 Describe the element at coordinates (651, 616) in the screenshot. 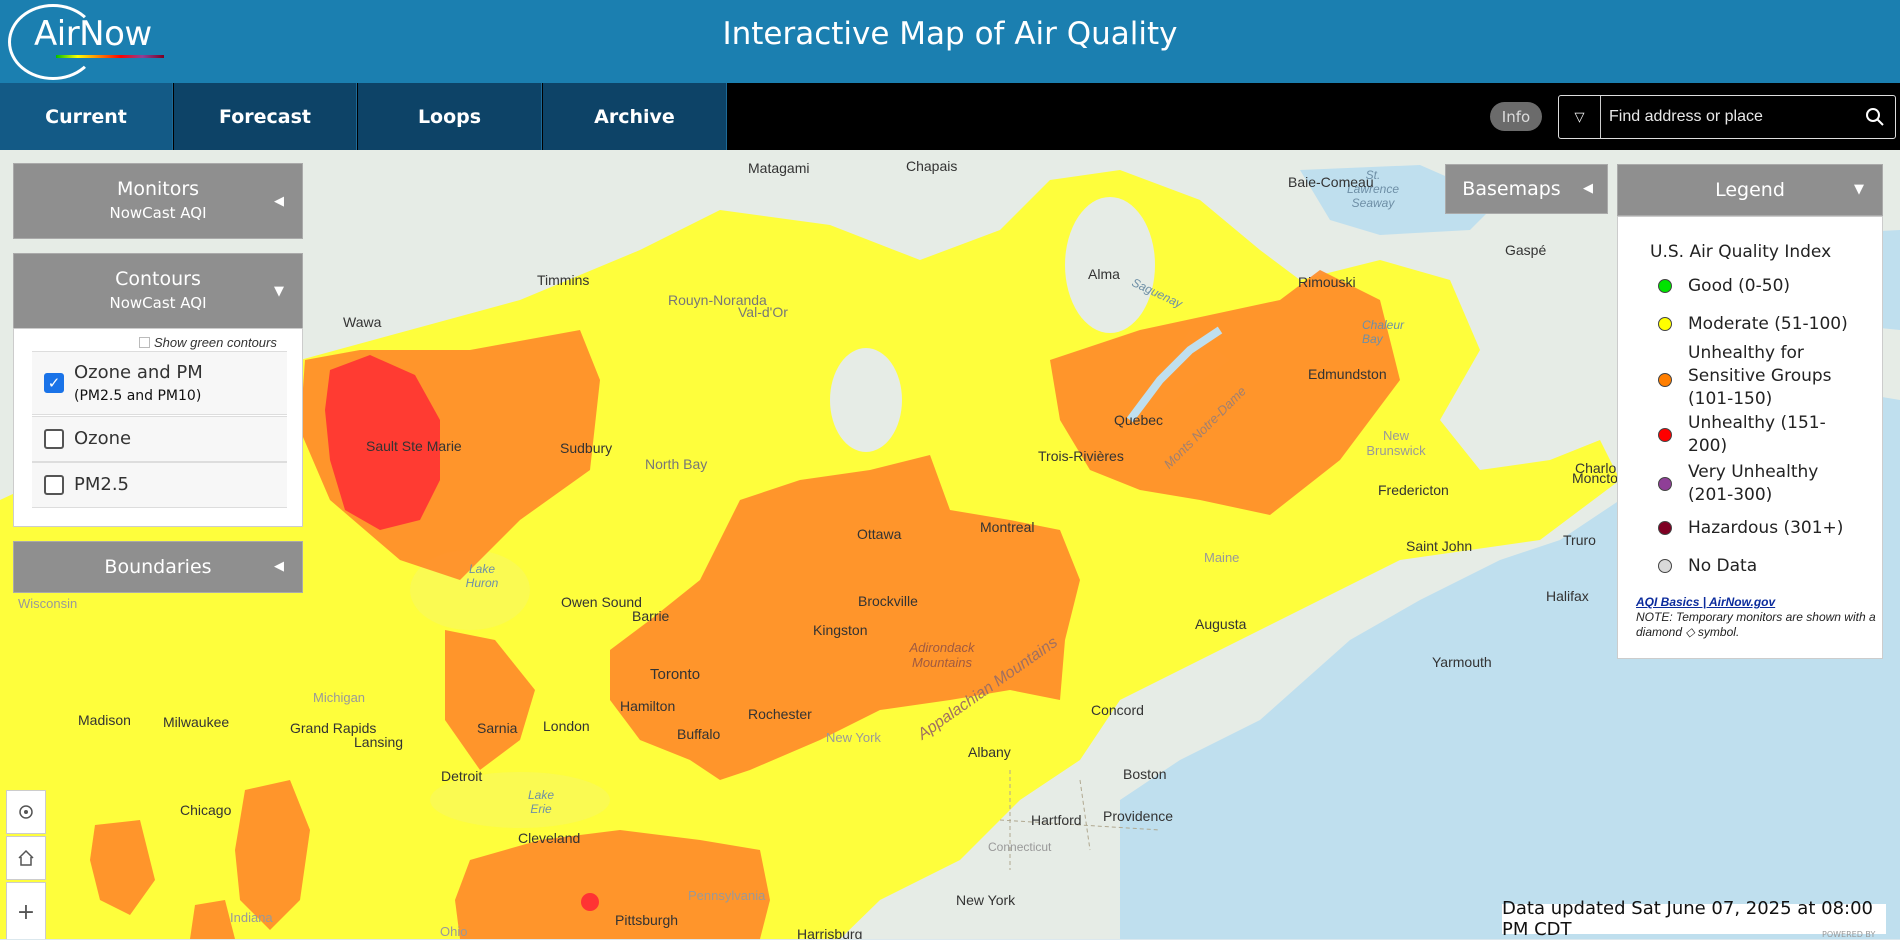

I see `map-label: Barrie` at that location.